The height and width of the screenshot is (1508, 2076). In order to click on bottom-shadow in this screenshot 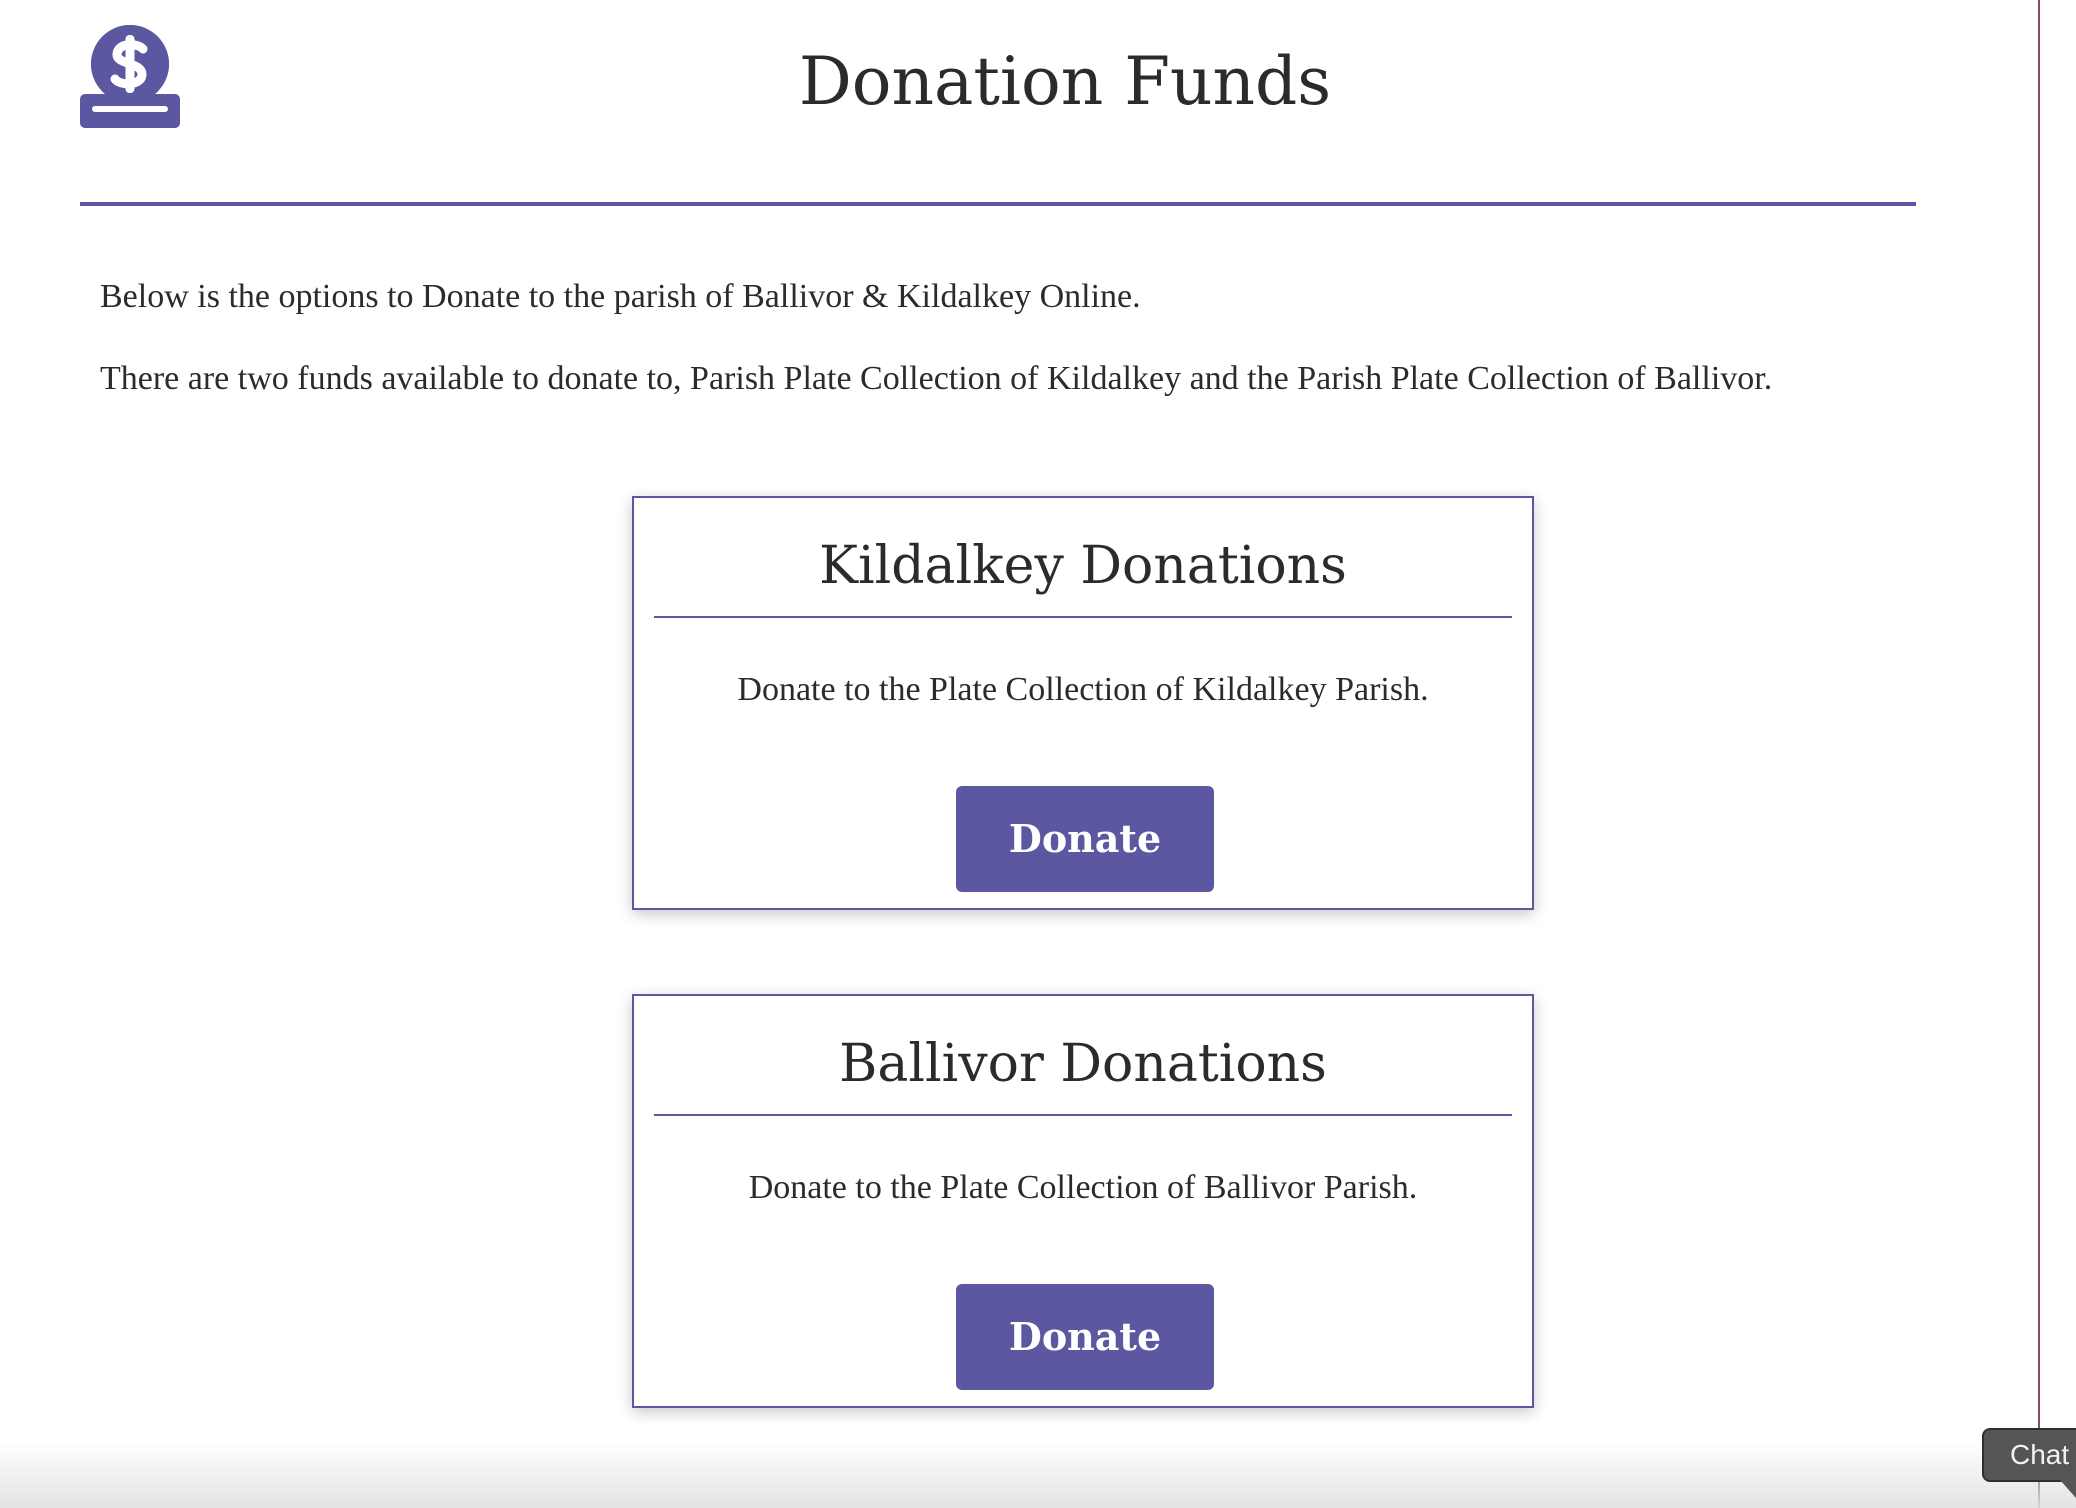, I will do `click(1038, 1474)`.